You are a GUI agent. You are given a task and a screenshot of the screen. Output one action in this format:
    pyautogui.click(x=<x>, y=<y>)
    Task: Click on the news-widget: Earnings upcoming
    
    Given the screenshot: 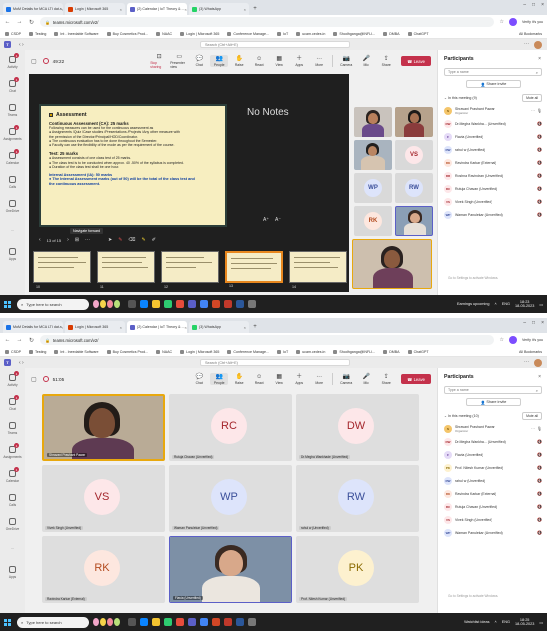 What is the action you would take?
    pyautogui.click(x=473, y=304)
    